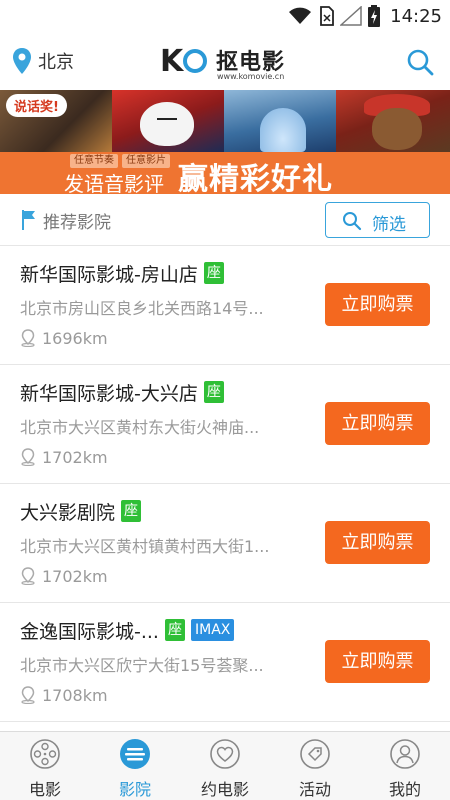 This screenshot has width=450, height=800. I want to click on banner-bubble: 说话奖!, so click(36, 105).